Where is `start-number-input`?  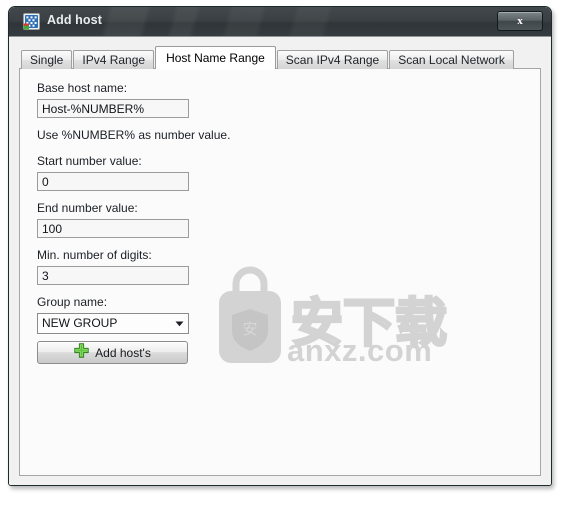
start-number-input is located at coordinates (113, 181).